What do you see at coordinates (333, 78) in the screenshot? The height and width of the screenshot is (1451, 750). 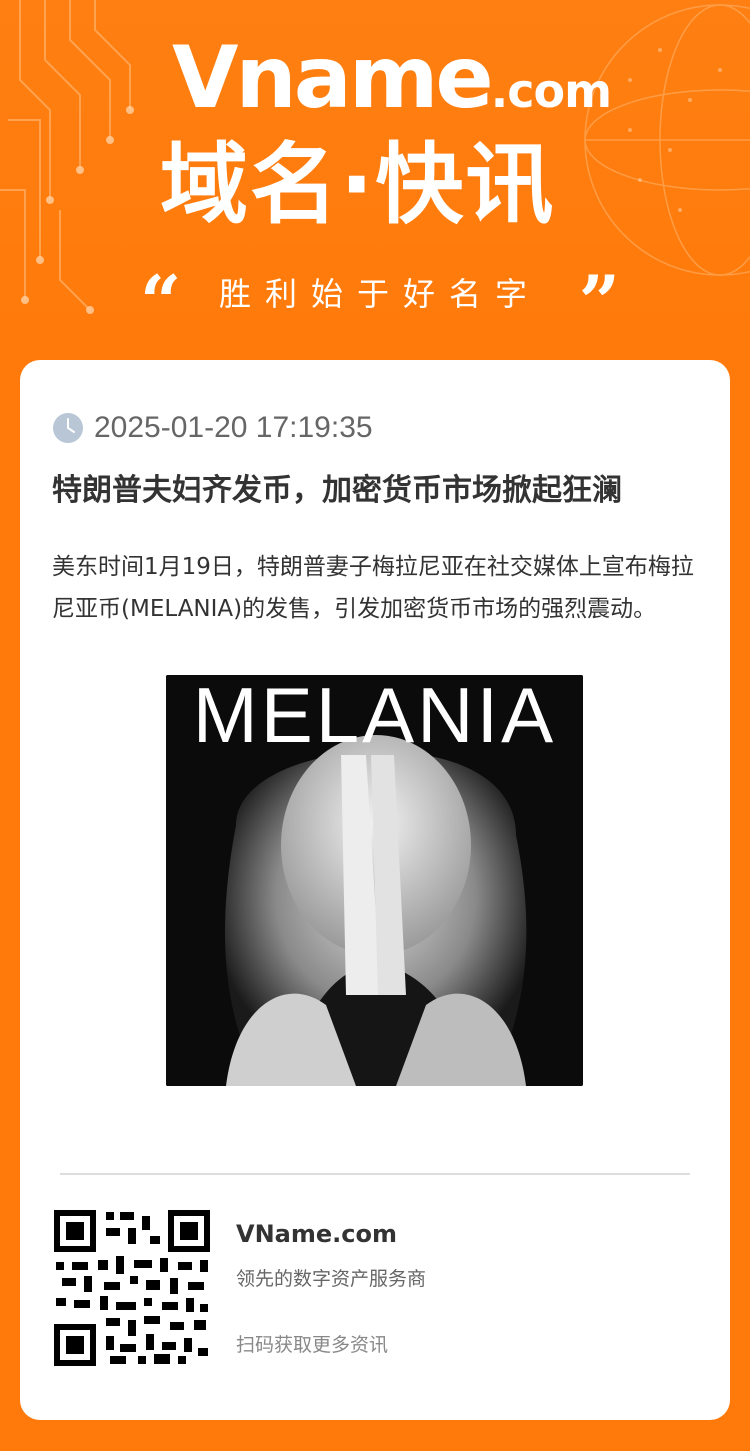 I see `logo-wordmark: Vname` at bounding box center [333, 78].